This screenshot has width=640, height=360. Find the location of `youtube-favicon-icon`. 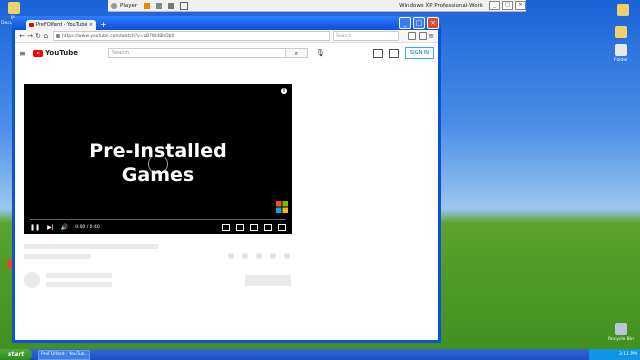

youtube-favicon-icon is located at coordinates (31, 25).